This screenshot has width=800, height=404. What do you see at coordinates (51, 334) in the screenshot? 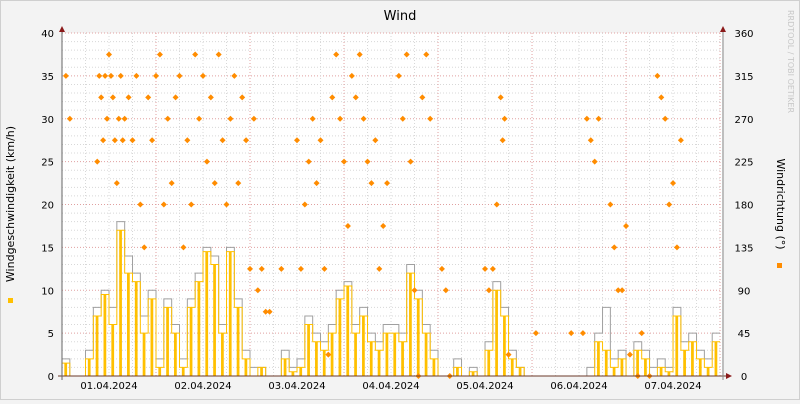
I see `y-tick-label: 5` at bounding box center [51, 334].